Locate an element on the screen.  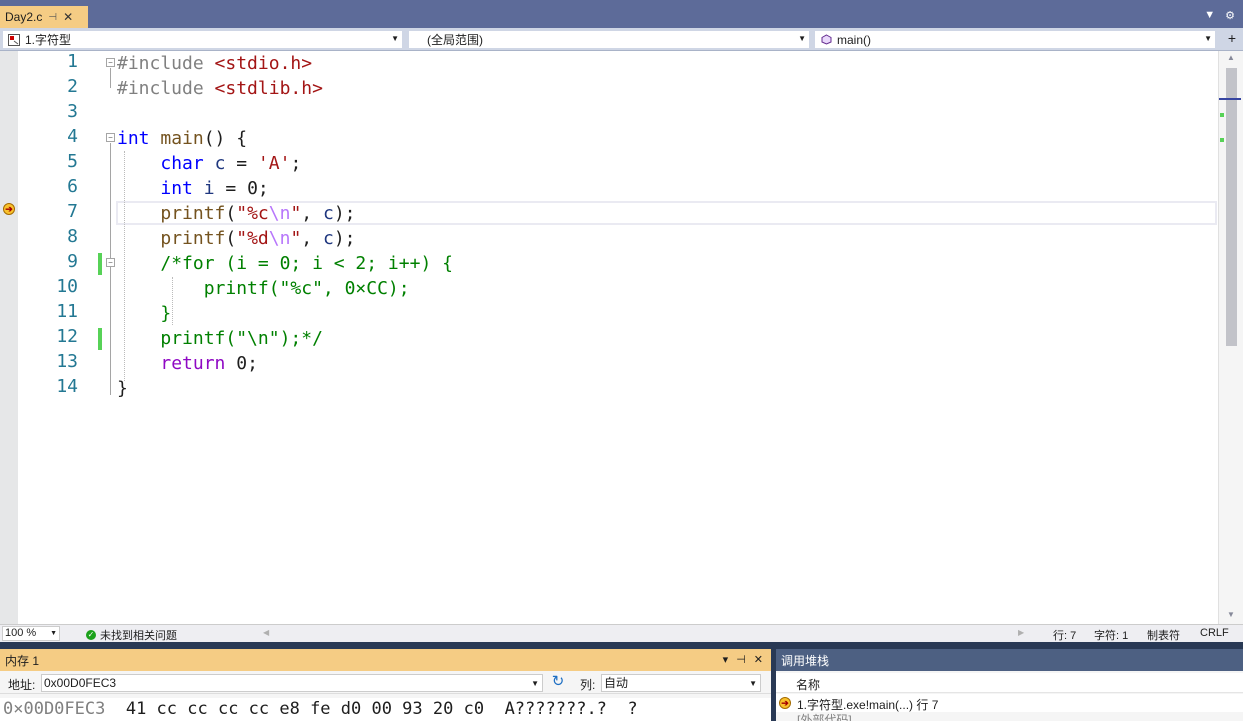
memory-window-header: 内存 1 ▾ ⊣ ✕ is located at coordinates (385, 660).